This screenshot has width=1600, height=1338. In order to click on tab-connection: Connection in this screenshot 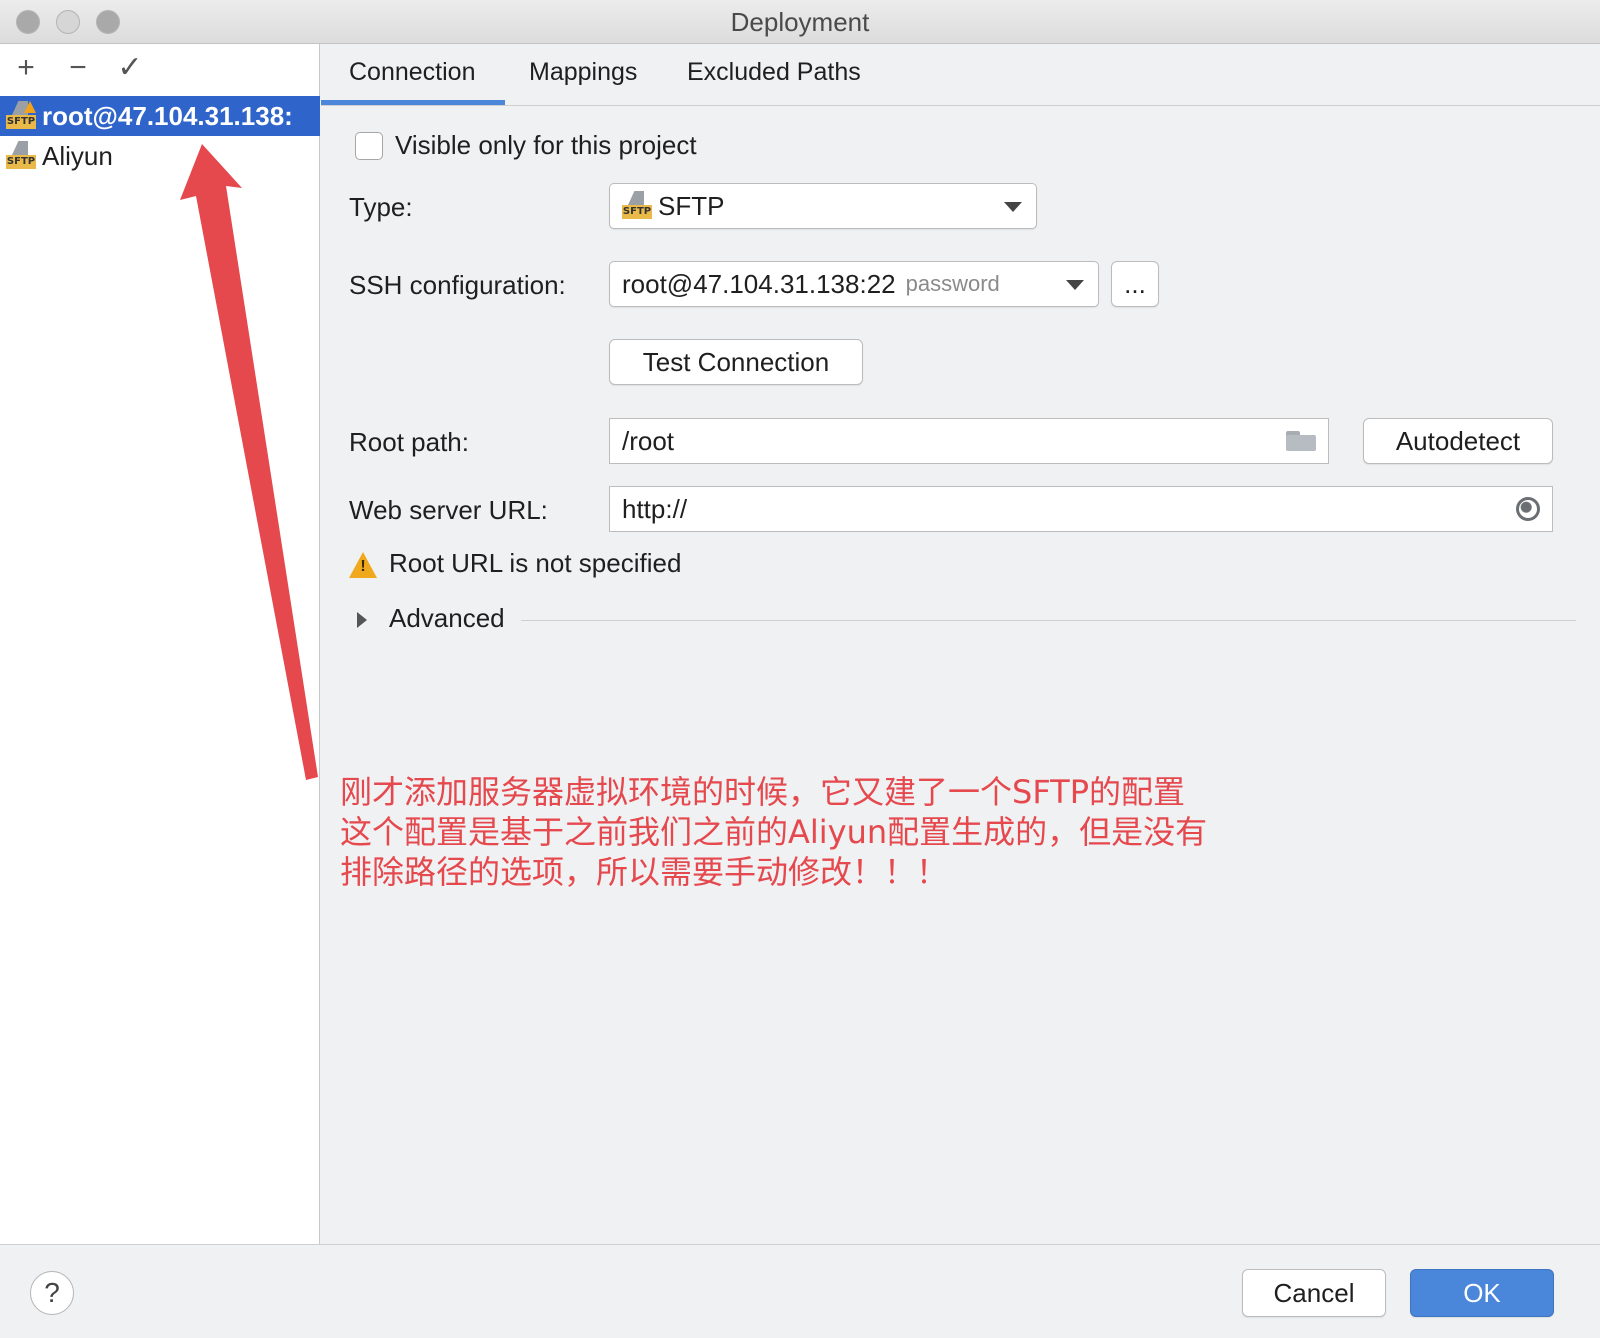, I will do `click(412, 72)`.